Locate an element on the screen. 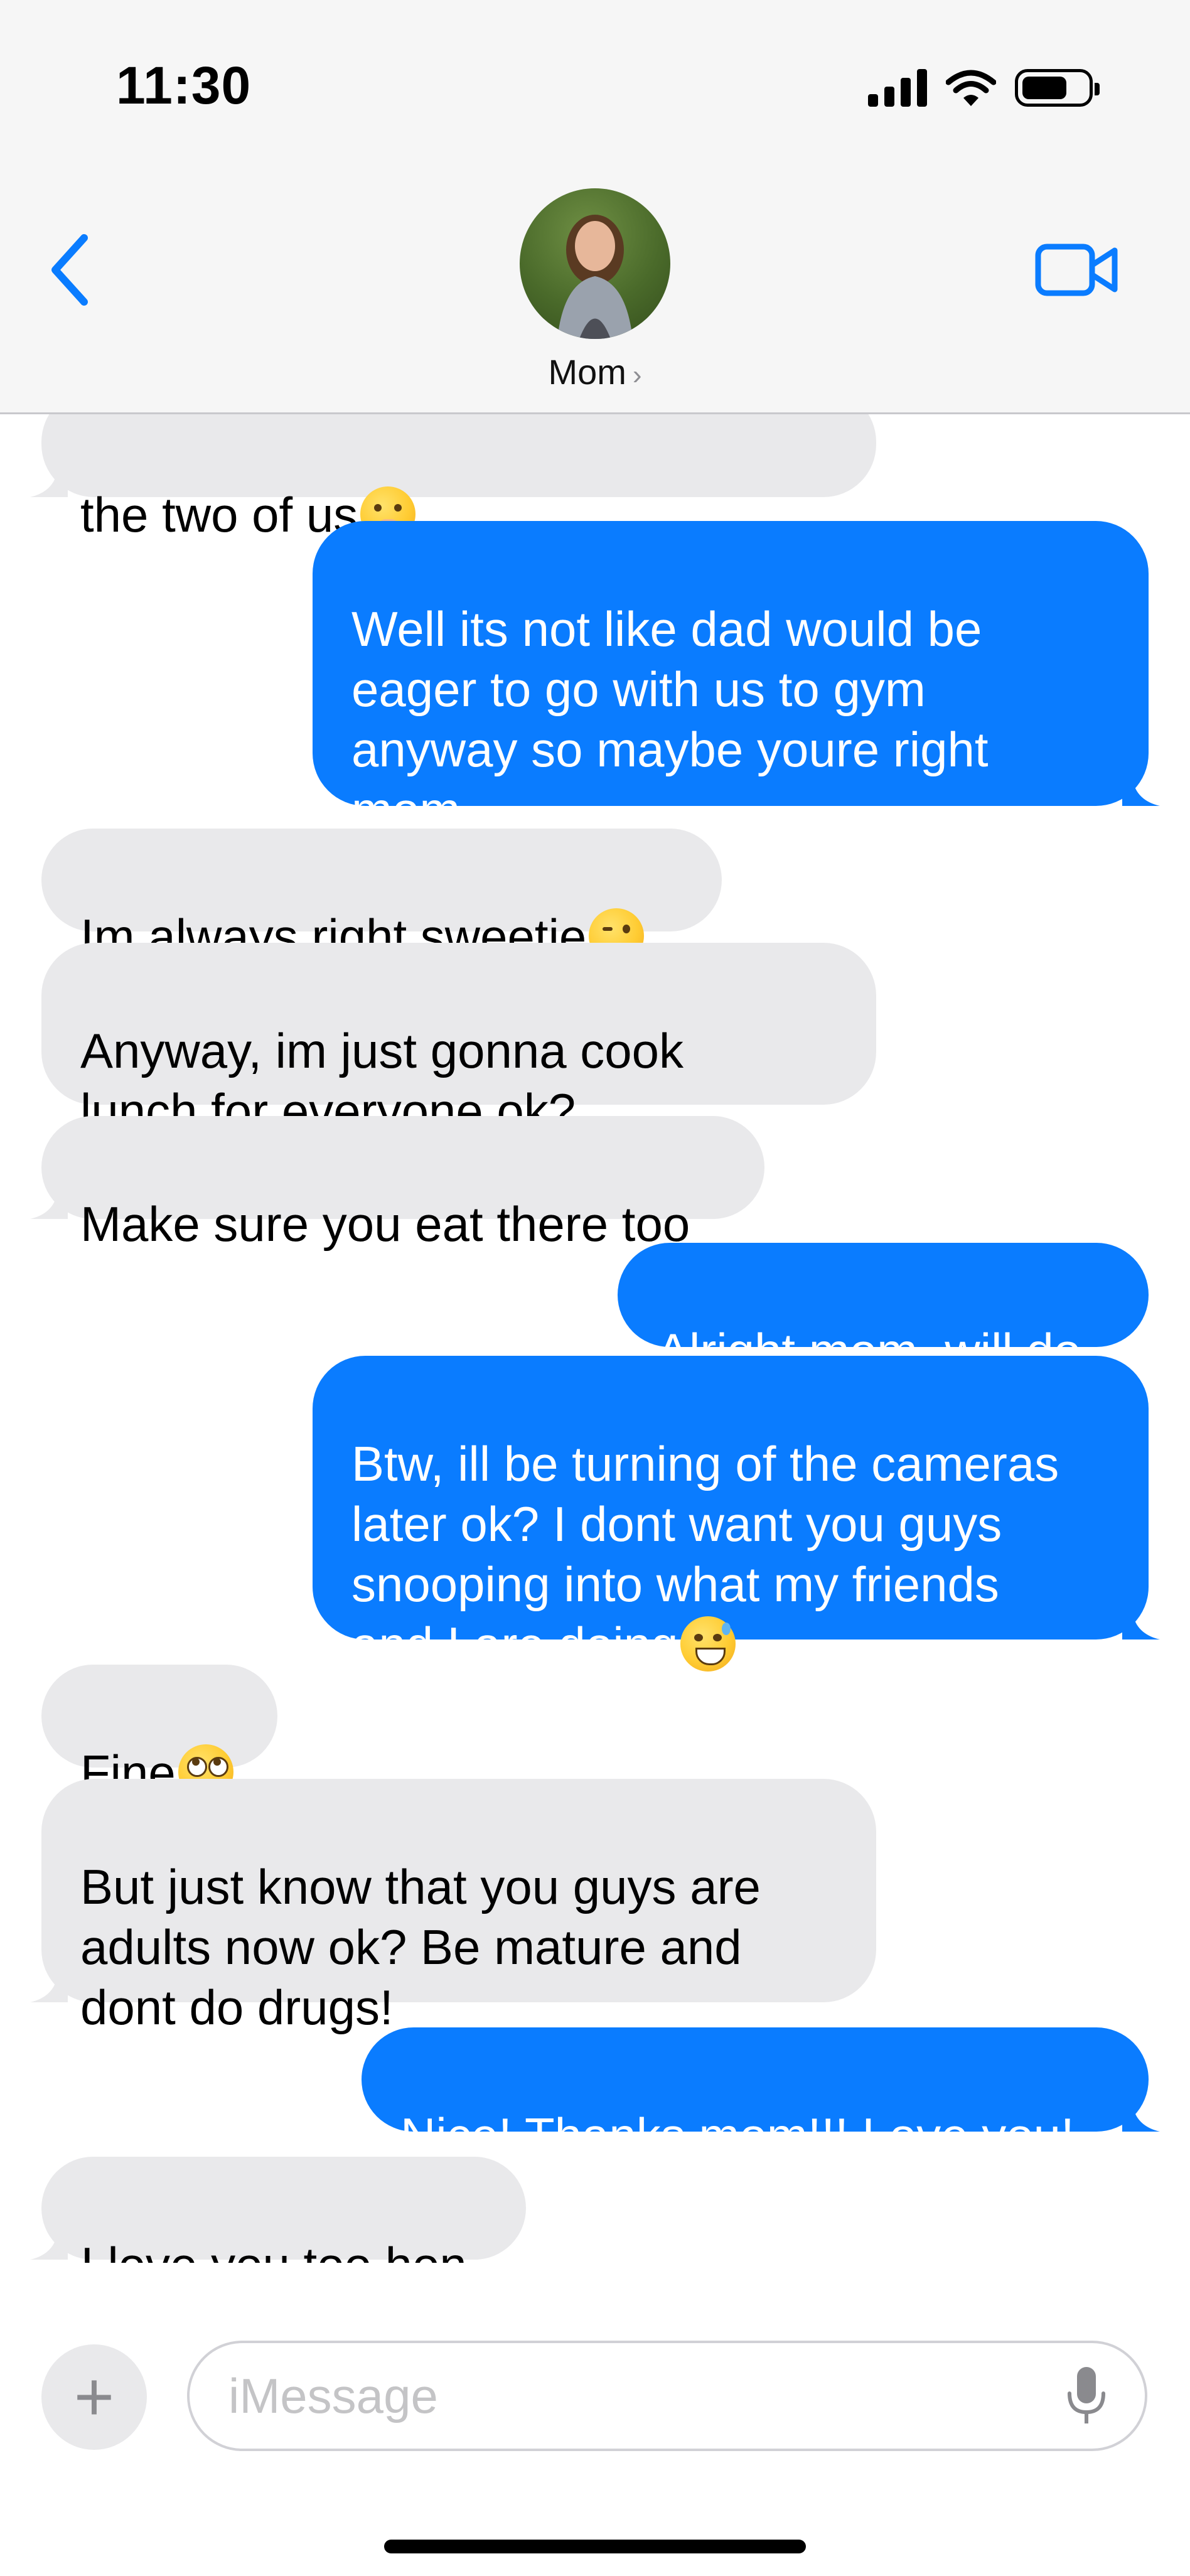  contact-name-row: Mom › is located at coordinates (595, 372).